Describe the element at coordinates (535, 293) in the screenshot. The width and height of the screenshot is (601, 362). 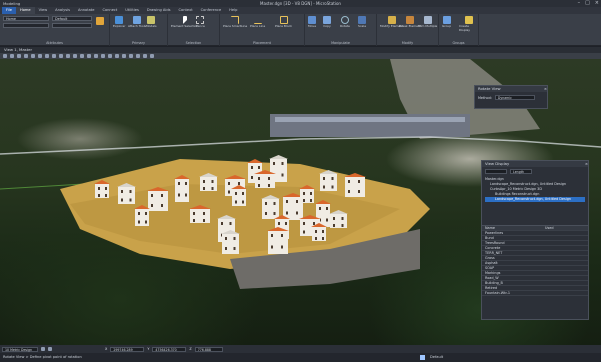
I see `table-row: Fountain.Wtr-1` at that location.